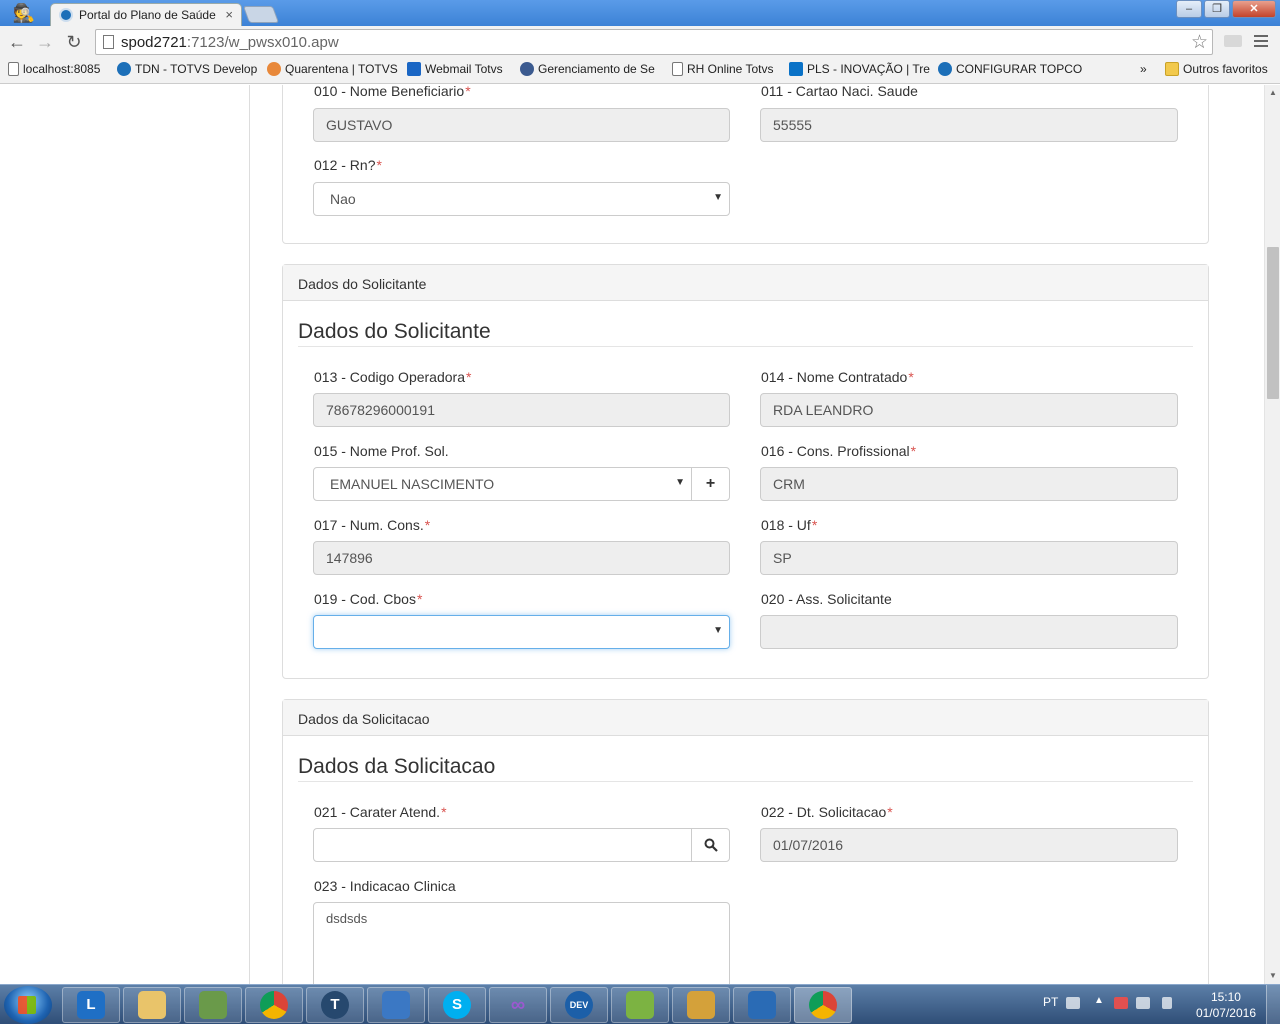 Image resolution: width=1280 pixels, height=1024 pixels. Describe the element at coordinates (1199, 42) in the screenshot. I see `bookmark-star-icon: ☆` at that location.